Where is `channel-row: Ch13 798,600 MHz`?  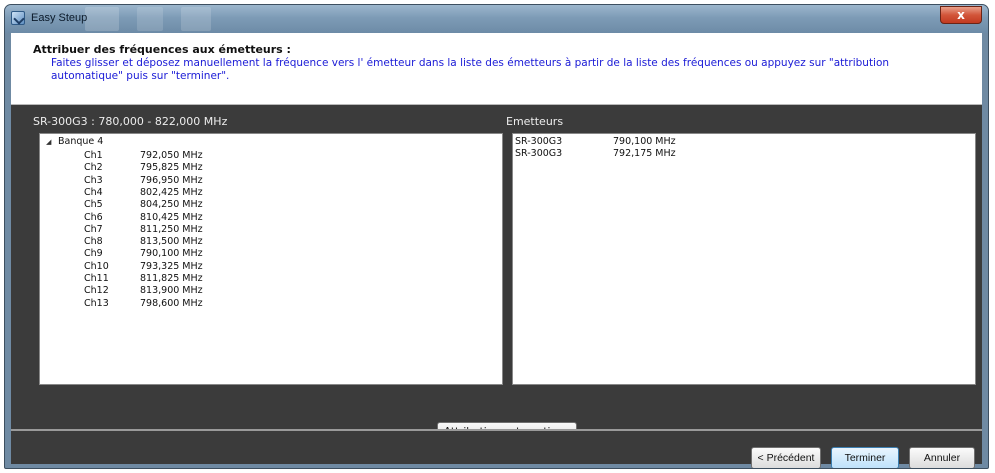 channel-row: Ch13 798,600 MHz is located at coordinates (184, 304).